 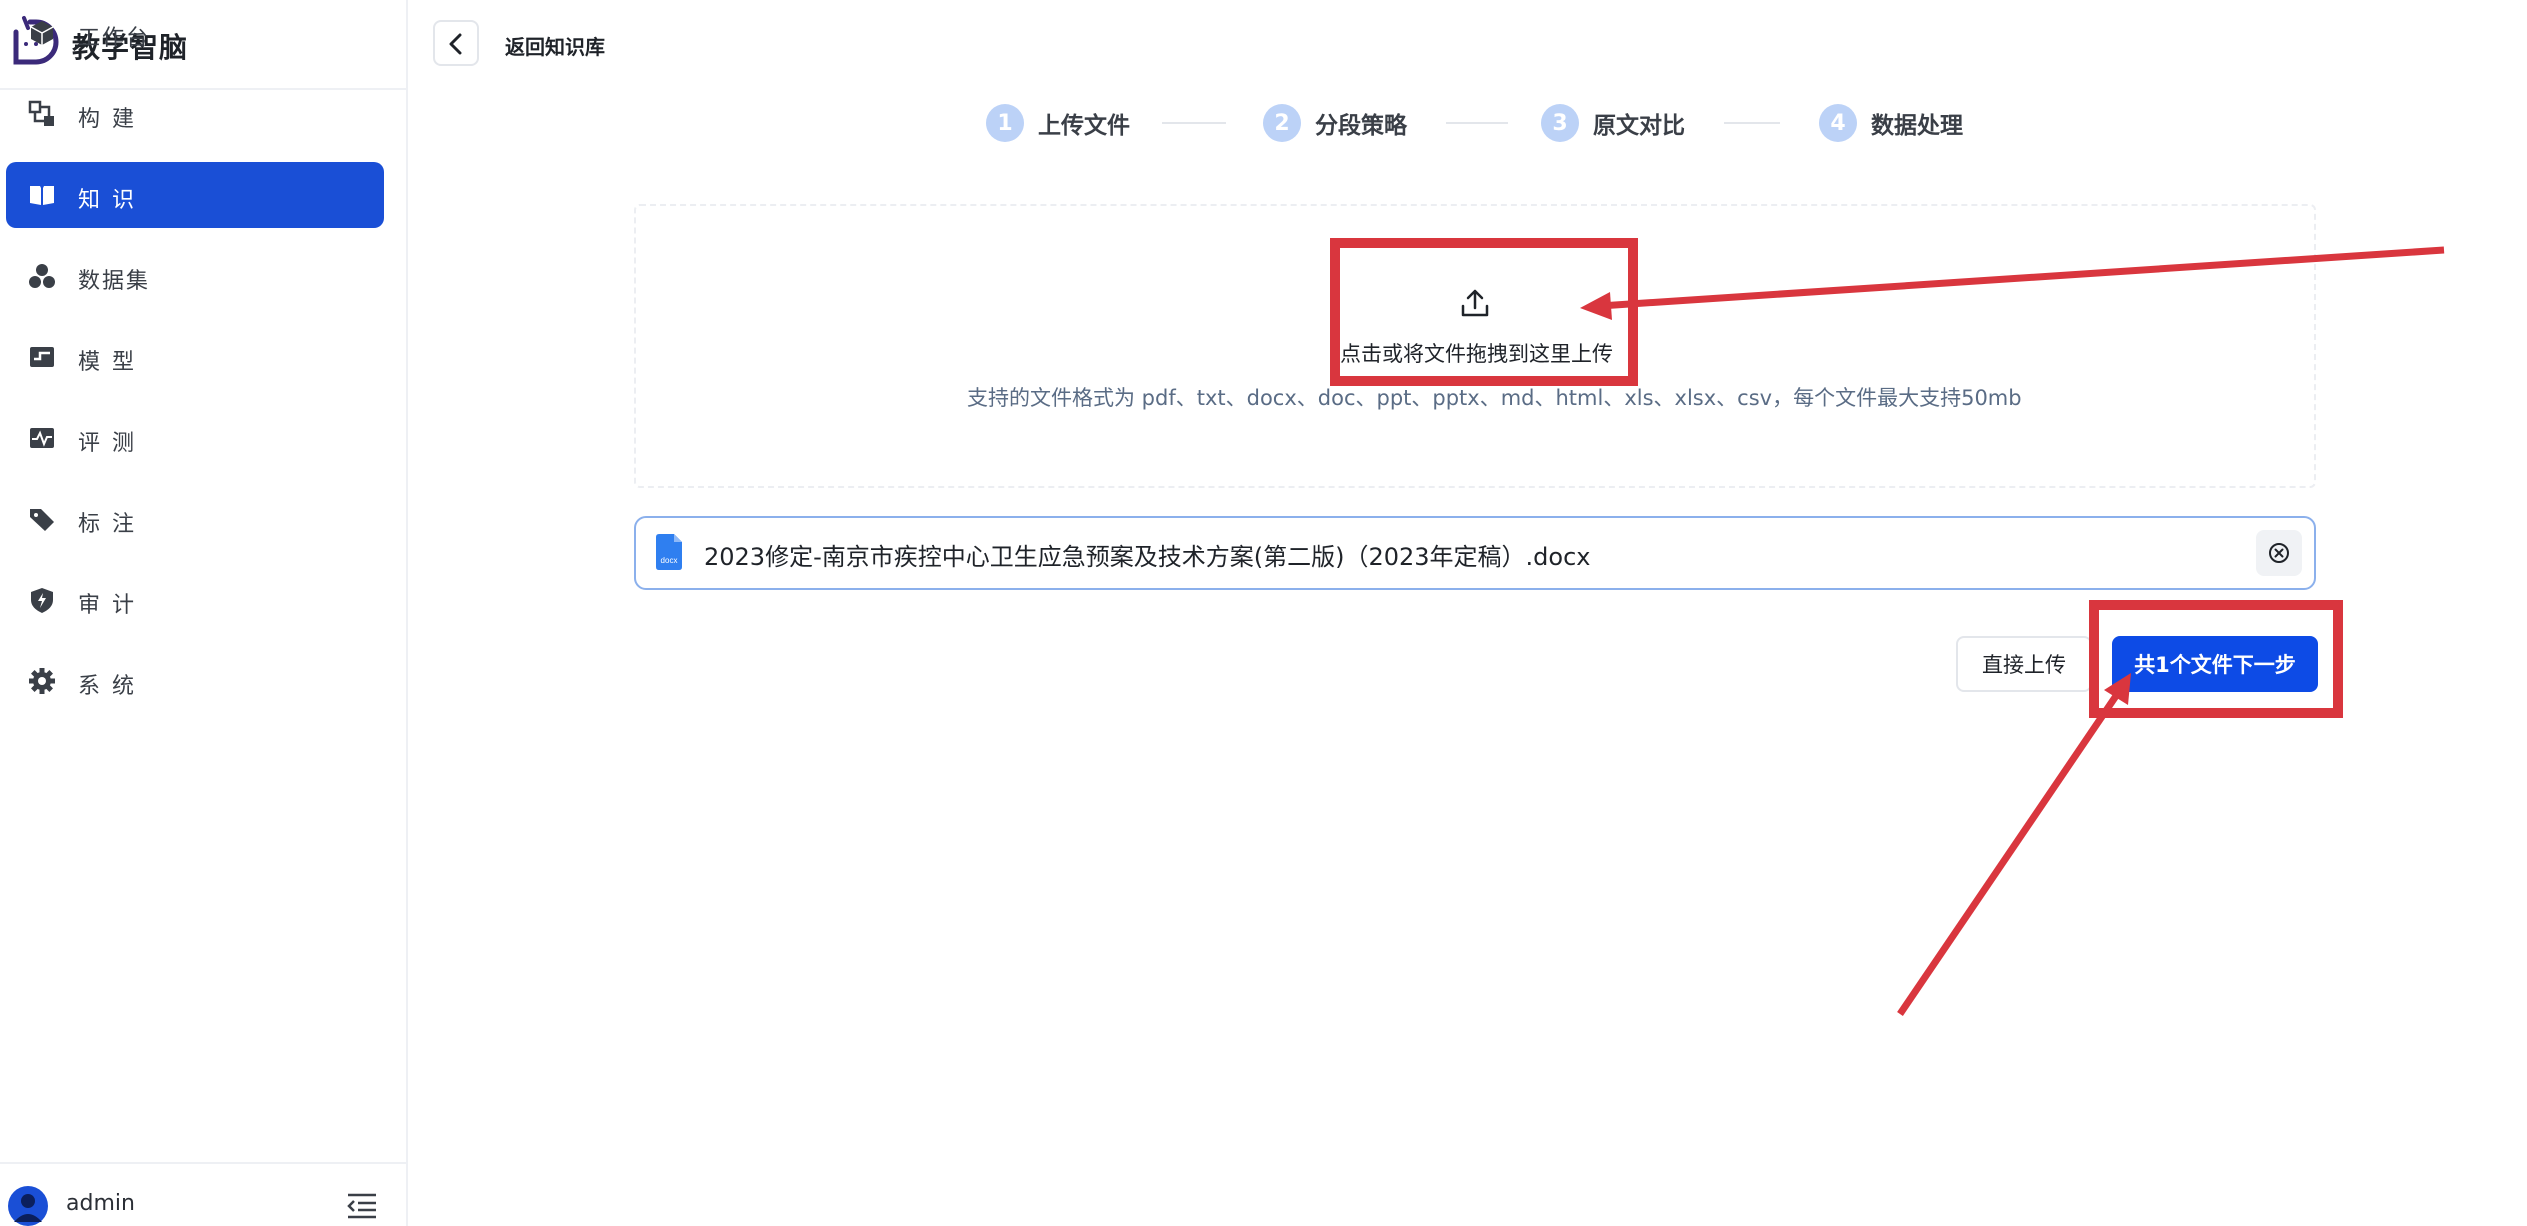 What do you see at coordinates (112, 200) in the screenshot?
I see `sidebar-item-label: 知识` at bounding box center [112, 200].